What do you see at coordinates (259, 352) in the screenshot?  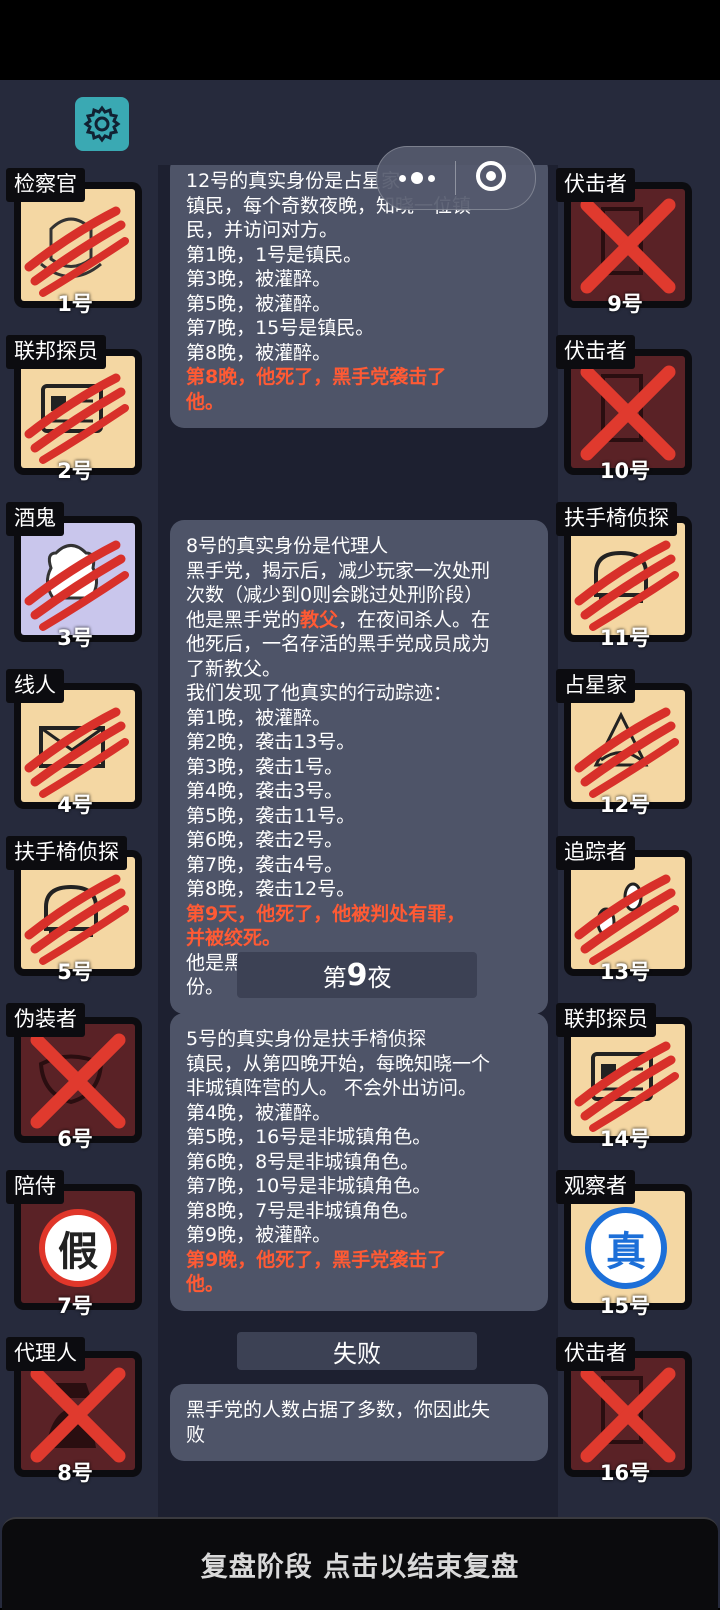 I see `log-line: 第8晚，被灌醉。` at bounding box center [259, 352].